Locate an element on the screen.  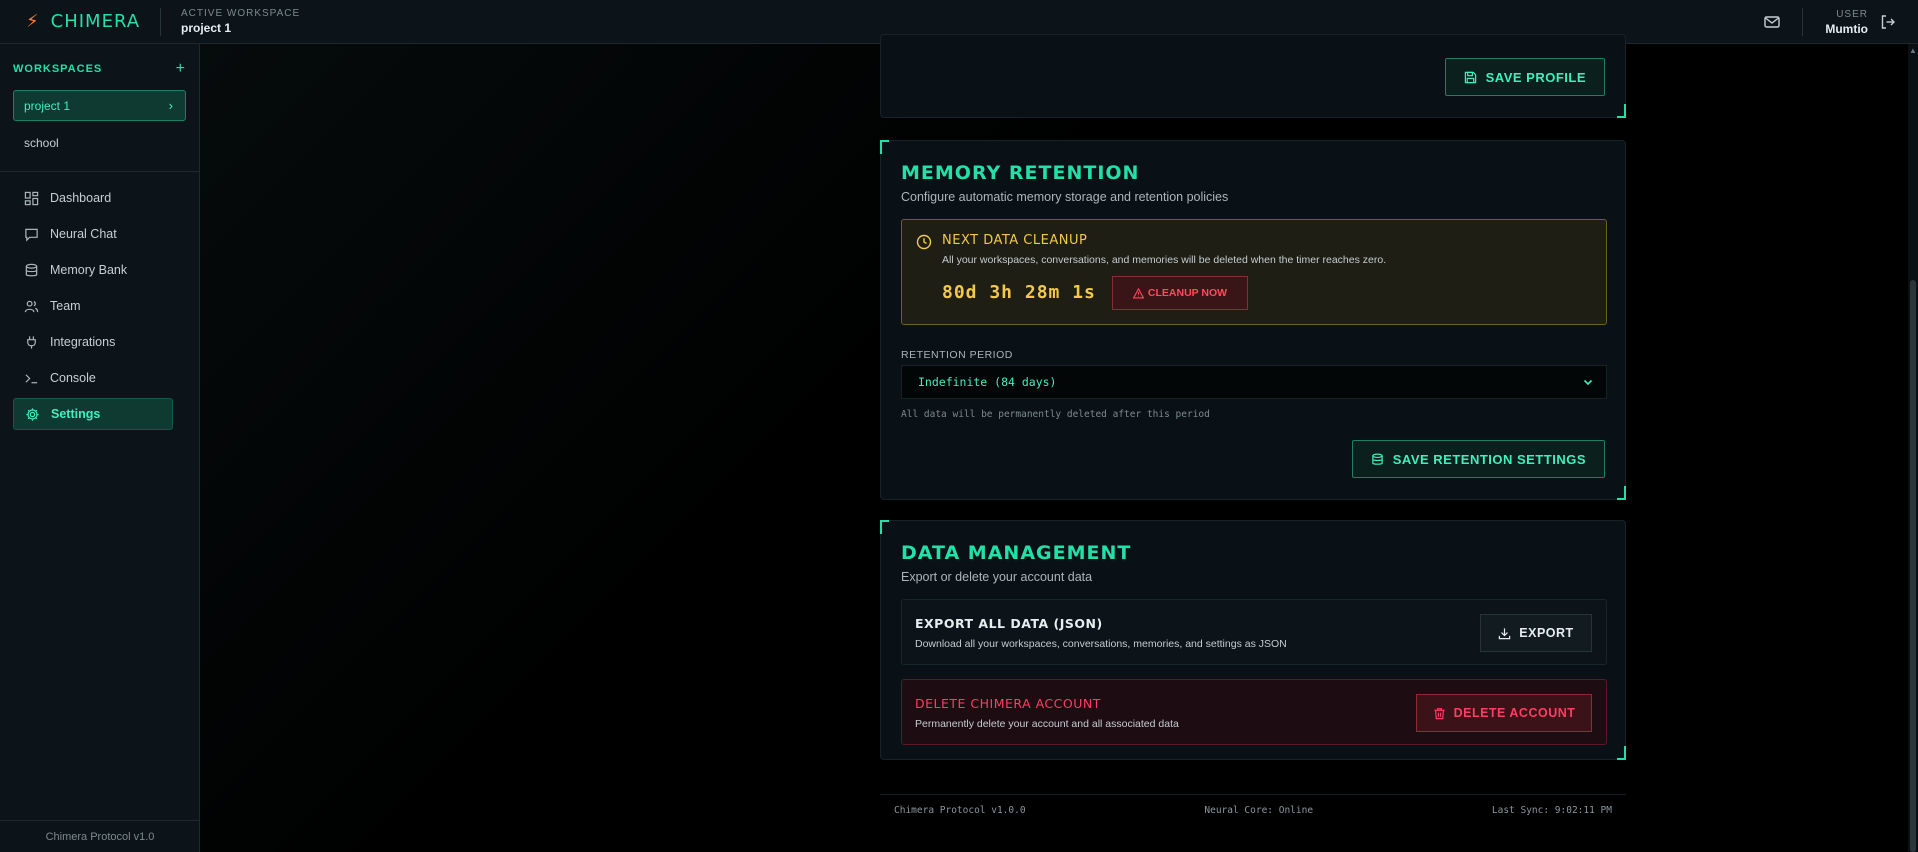
workspaces-title: WORKSPACES is located at coordinates (58, 69).